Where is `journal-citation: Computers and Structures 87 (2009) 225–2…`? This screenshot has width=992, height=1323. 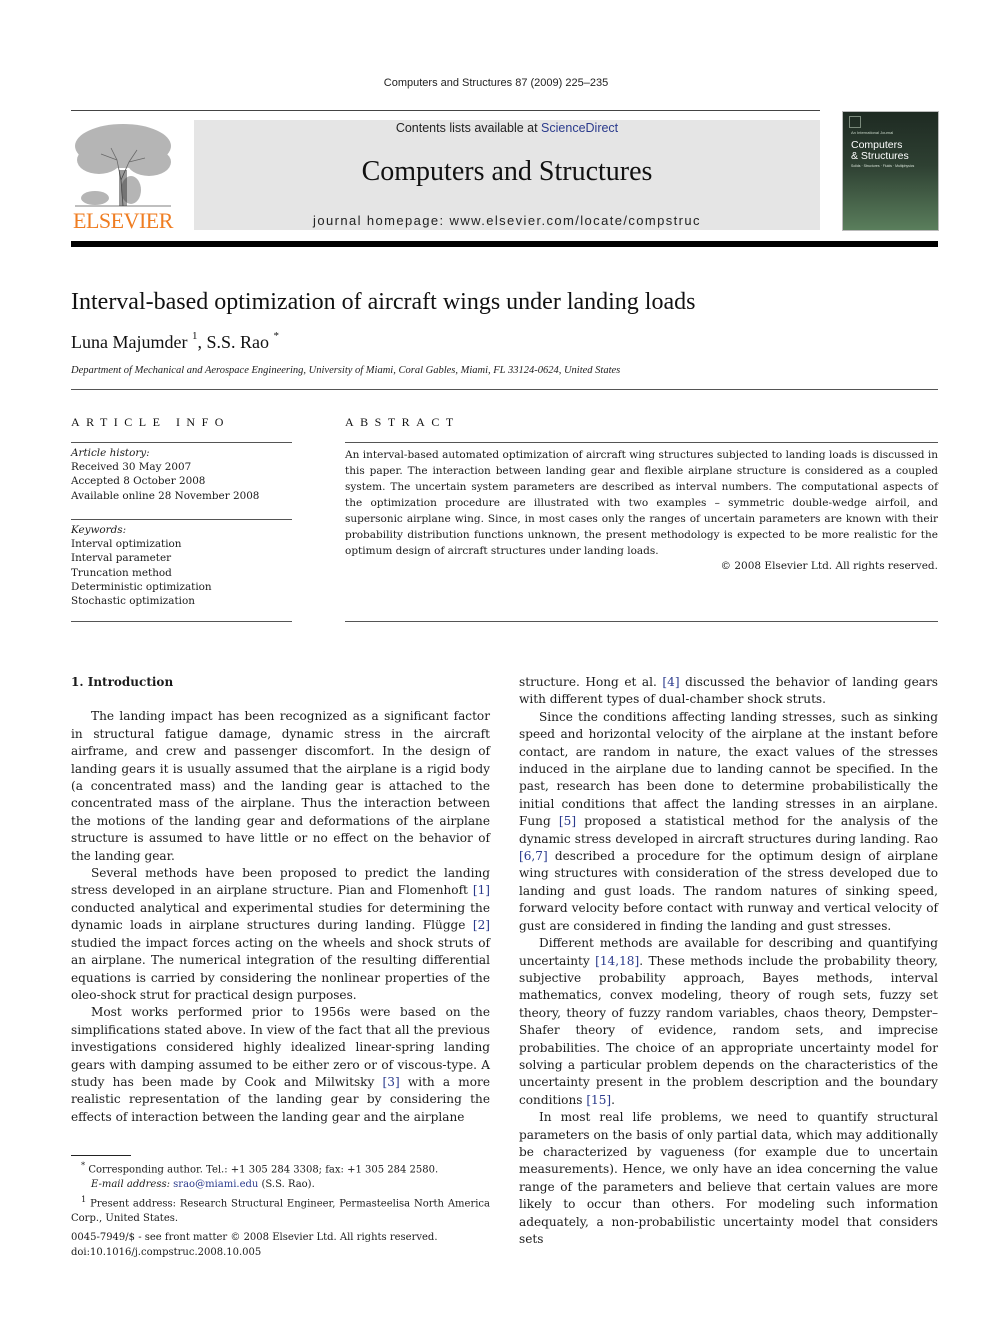
journal-citation: Computers and Structures 87 (2009) 225–2… is located at coordinates (496, 83).